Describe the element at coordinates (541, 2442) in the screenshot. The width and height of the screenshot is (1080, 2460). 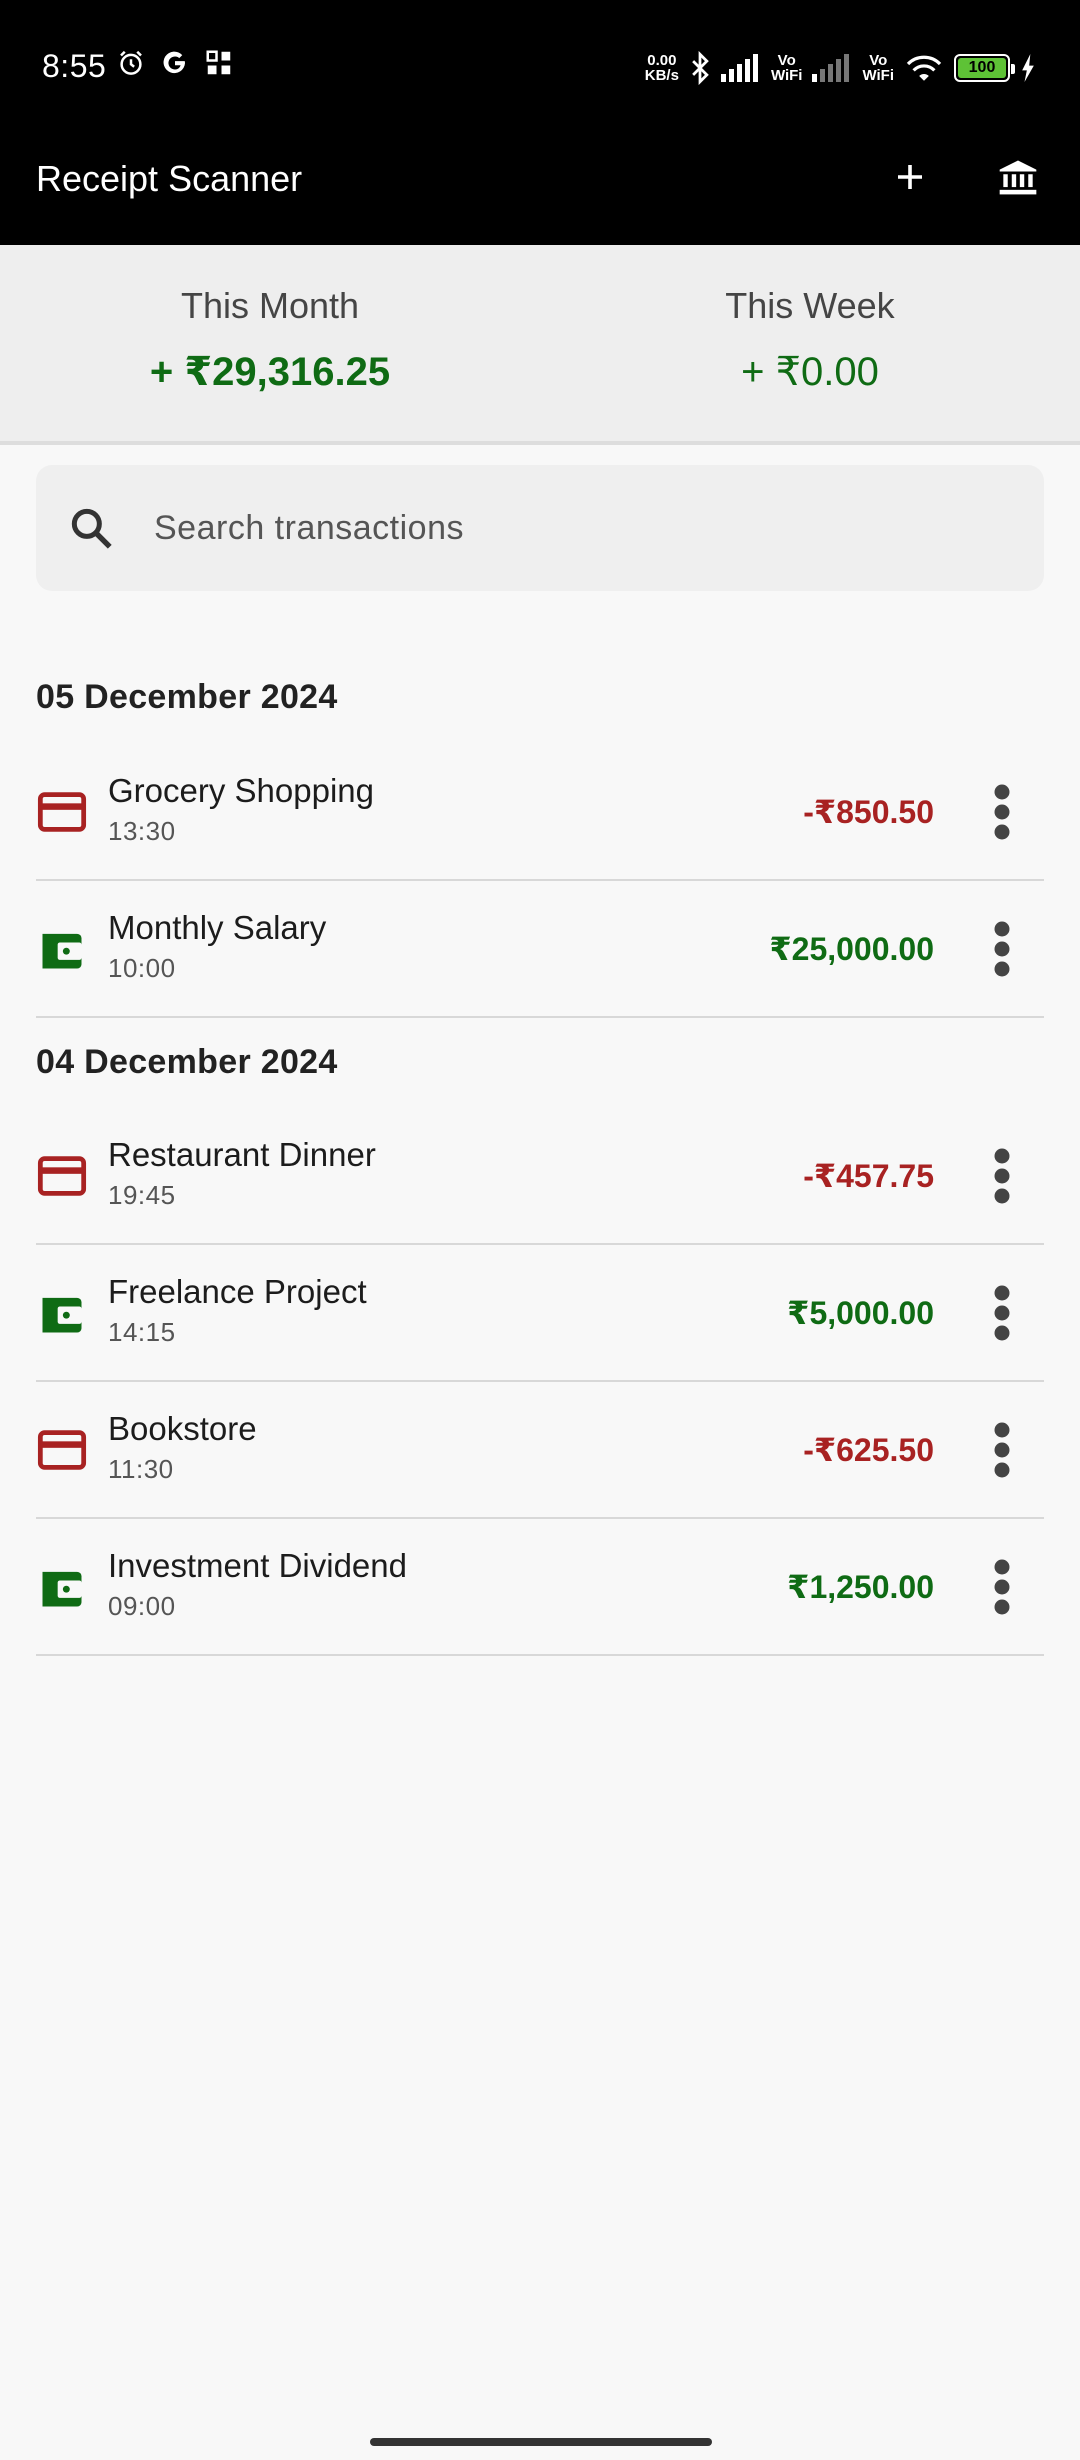
I see `home-indicator` at that location.